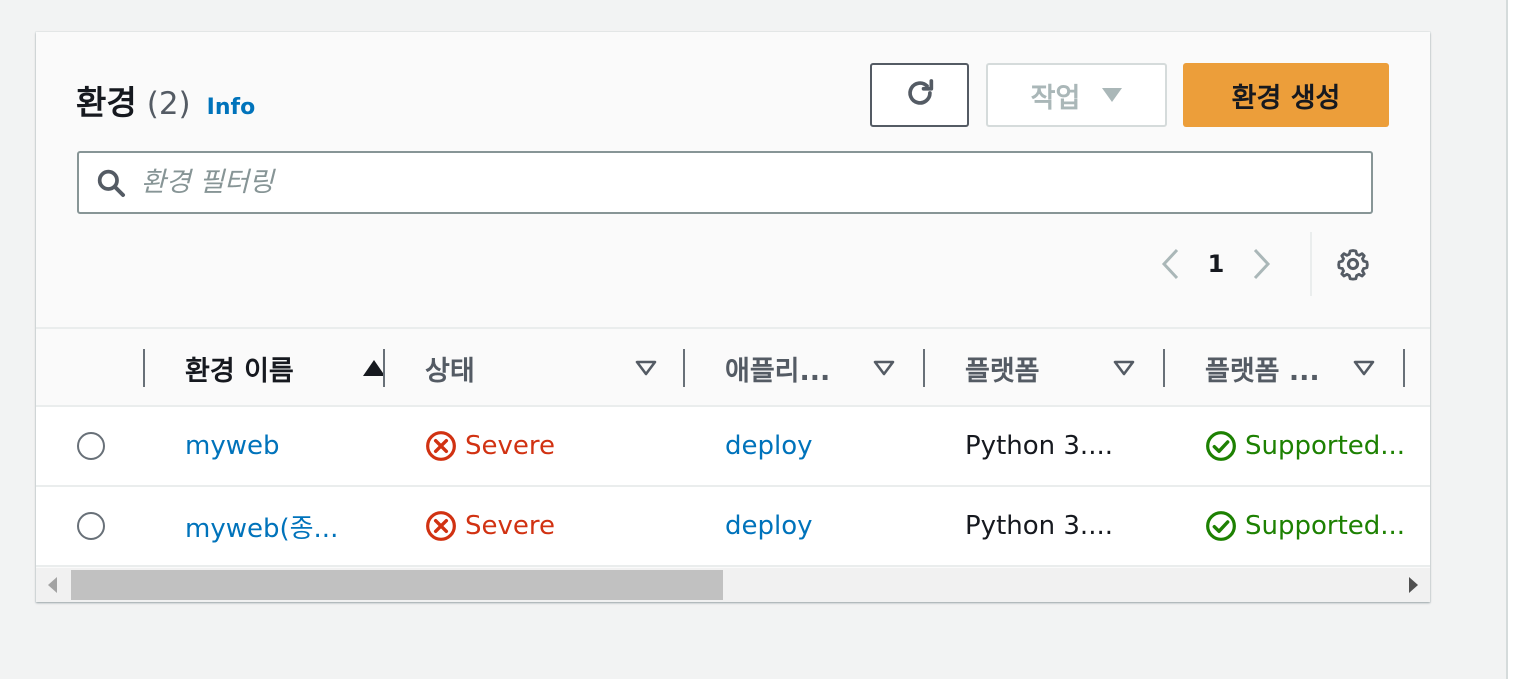  I want to click on page-right-edge, so click(1511, 339).